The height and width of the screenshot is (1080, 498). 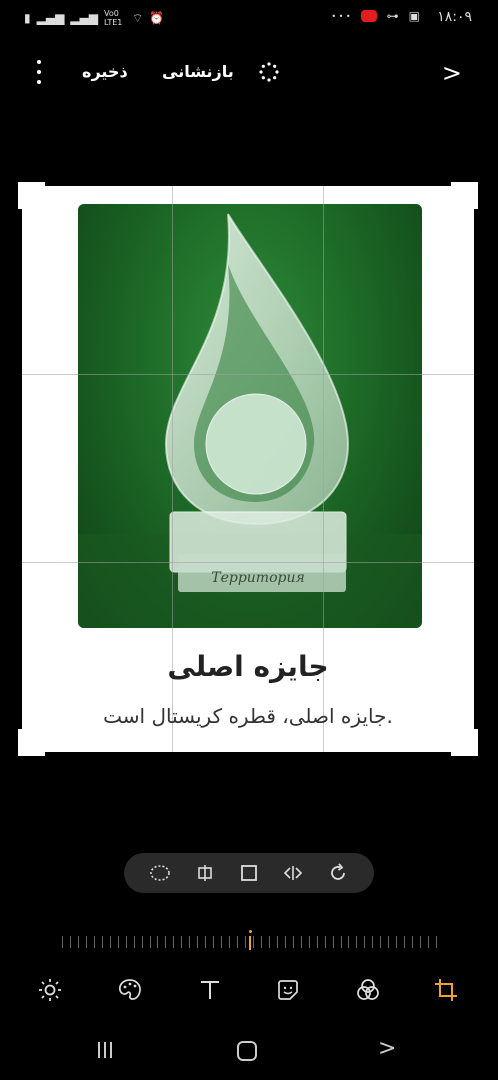 What do you see at coordinates (414, 16) in the screenshot?
I see `gallery-icon: ▣` at bounding box center [414, 16].